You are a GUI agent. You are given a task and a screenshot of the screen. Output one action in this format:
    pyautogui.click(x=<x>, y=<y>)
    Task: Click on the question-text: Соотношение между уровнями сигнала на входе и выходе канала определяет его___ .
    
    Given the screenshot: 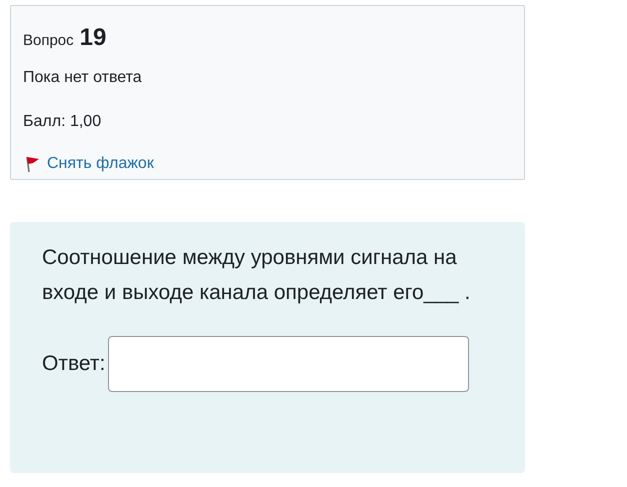 What is the action you would take?
    pyautogui.click(x=257, y=275)
    